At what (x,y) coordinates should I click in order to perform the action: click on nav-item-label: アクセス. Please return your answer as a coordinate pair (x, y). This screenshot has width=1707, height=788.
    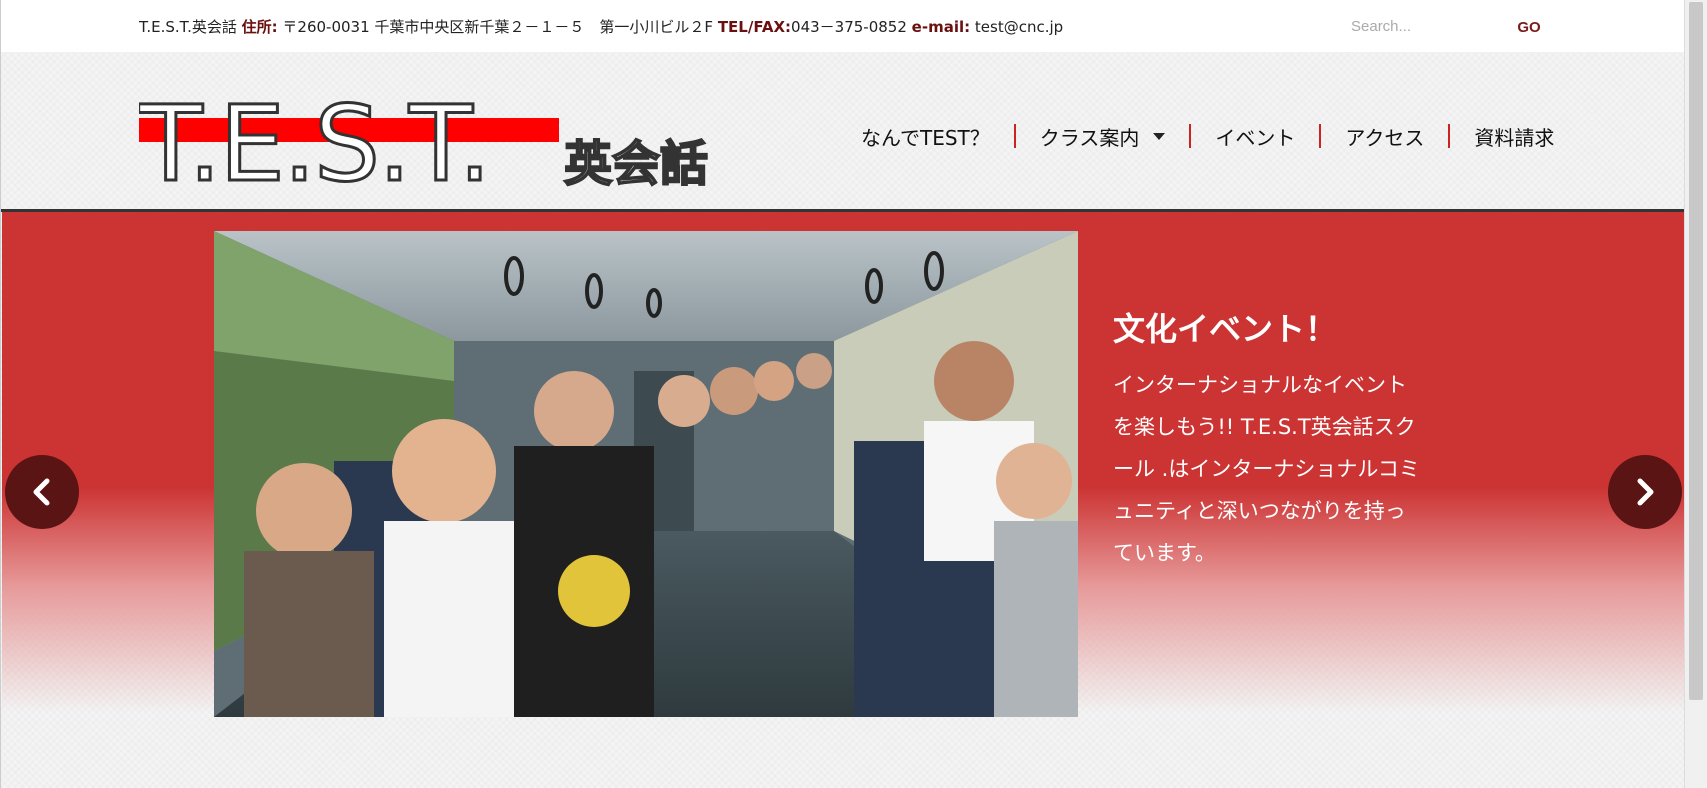
    Looking at the image, I should click on (1385, 137).